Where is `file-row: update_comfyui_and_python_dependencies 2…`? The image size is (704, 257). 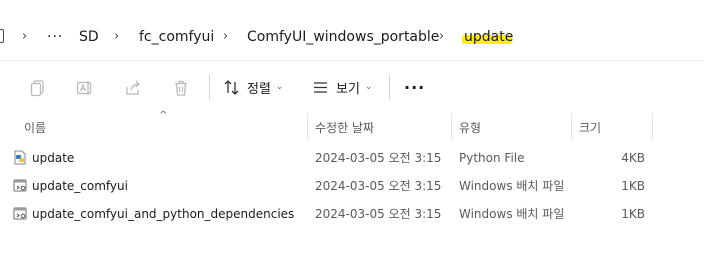
file-row: update_comfyui_and_python_dependencies 2… is located at coordinates (330, 214).